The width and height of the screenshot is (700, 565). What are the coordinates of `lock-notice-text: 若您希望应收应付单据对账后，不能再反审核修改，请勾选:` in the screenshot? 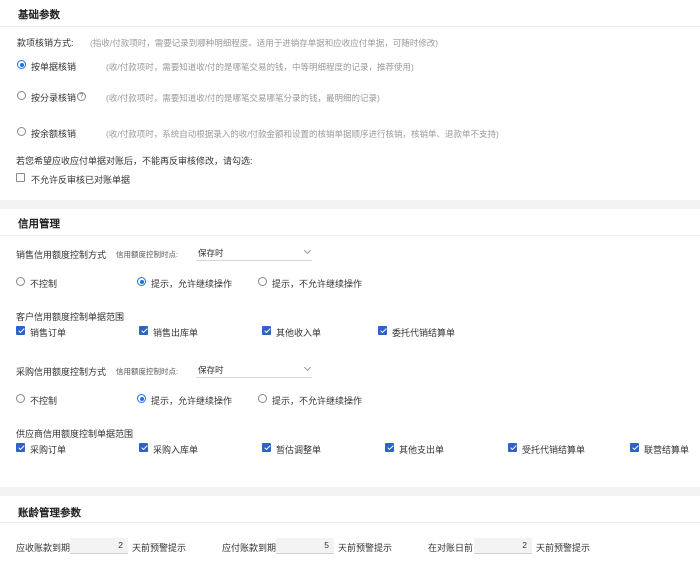 It's located at (134, 161).